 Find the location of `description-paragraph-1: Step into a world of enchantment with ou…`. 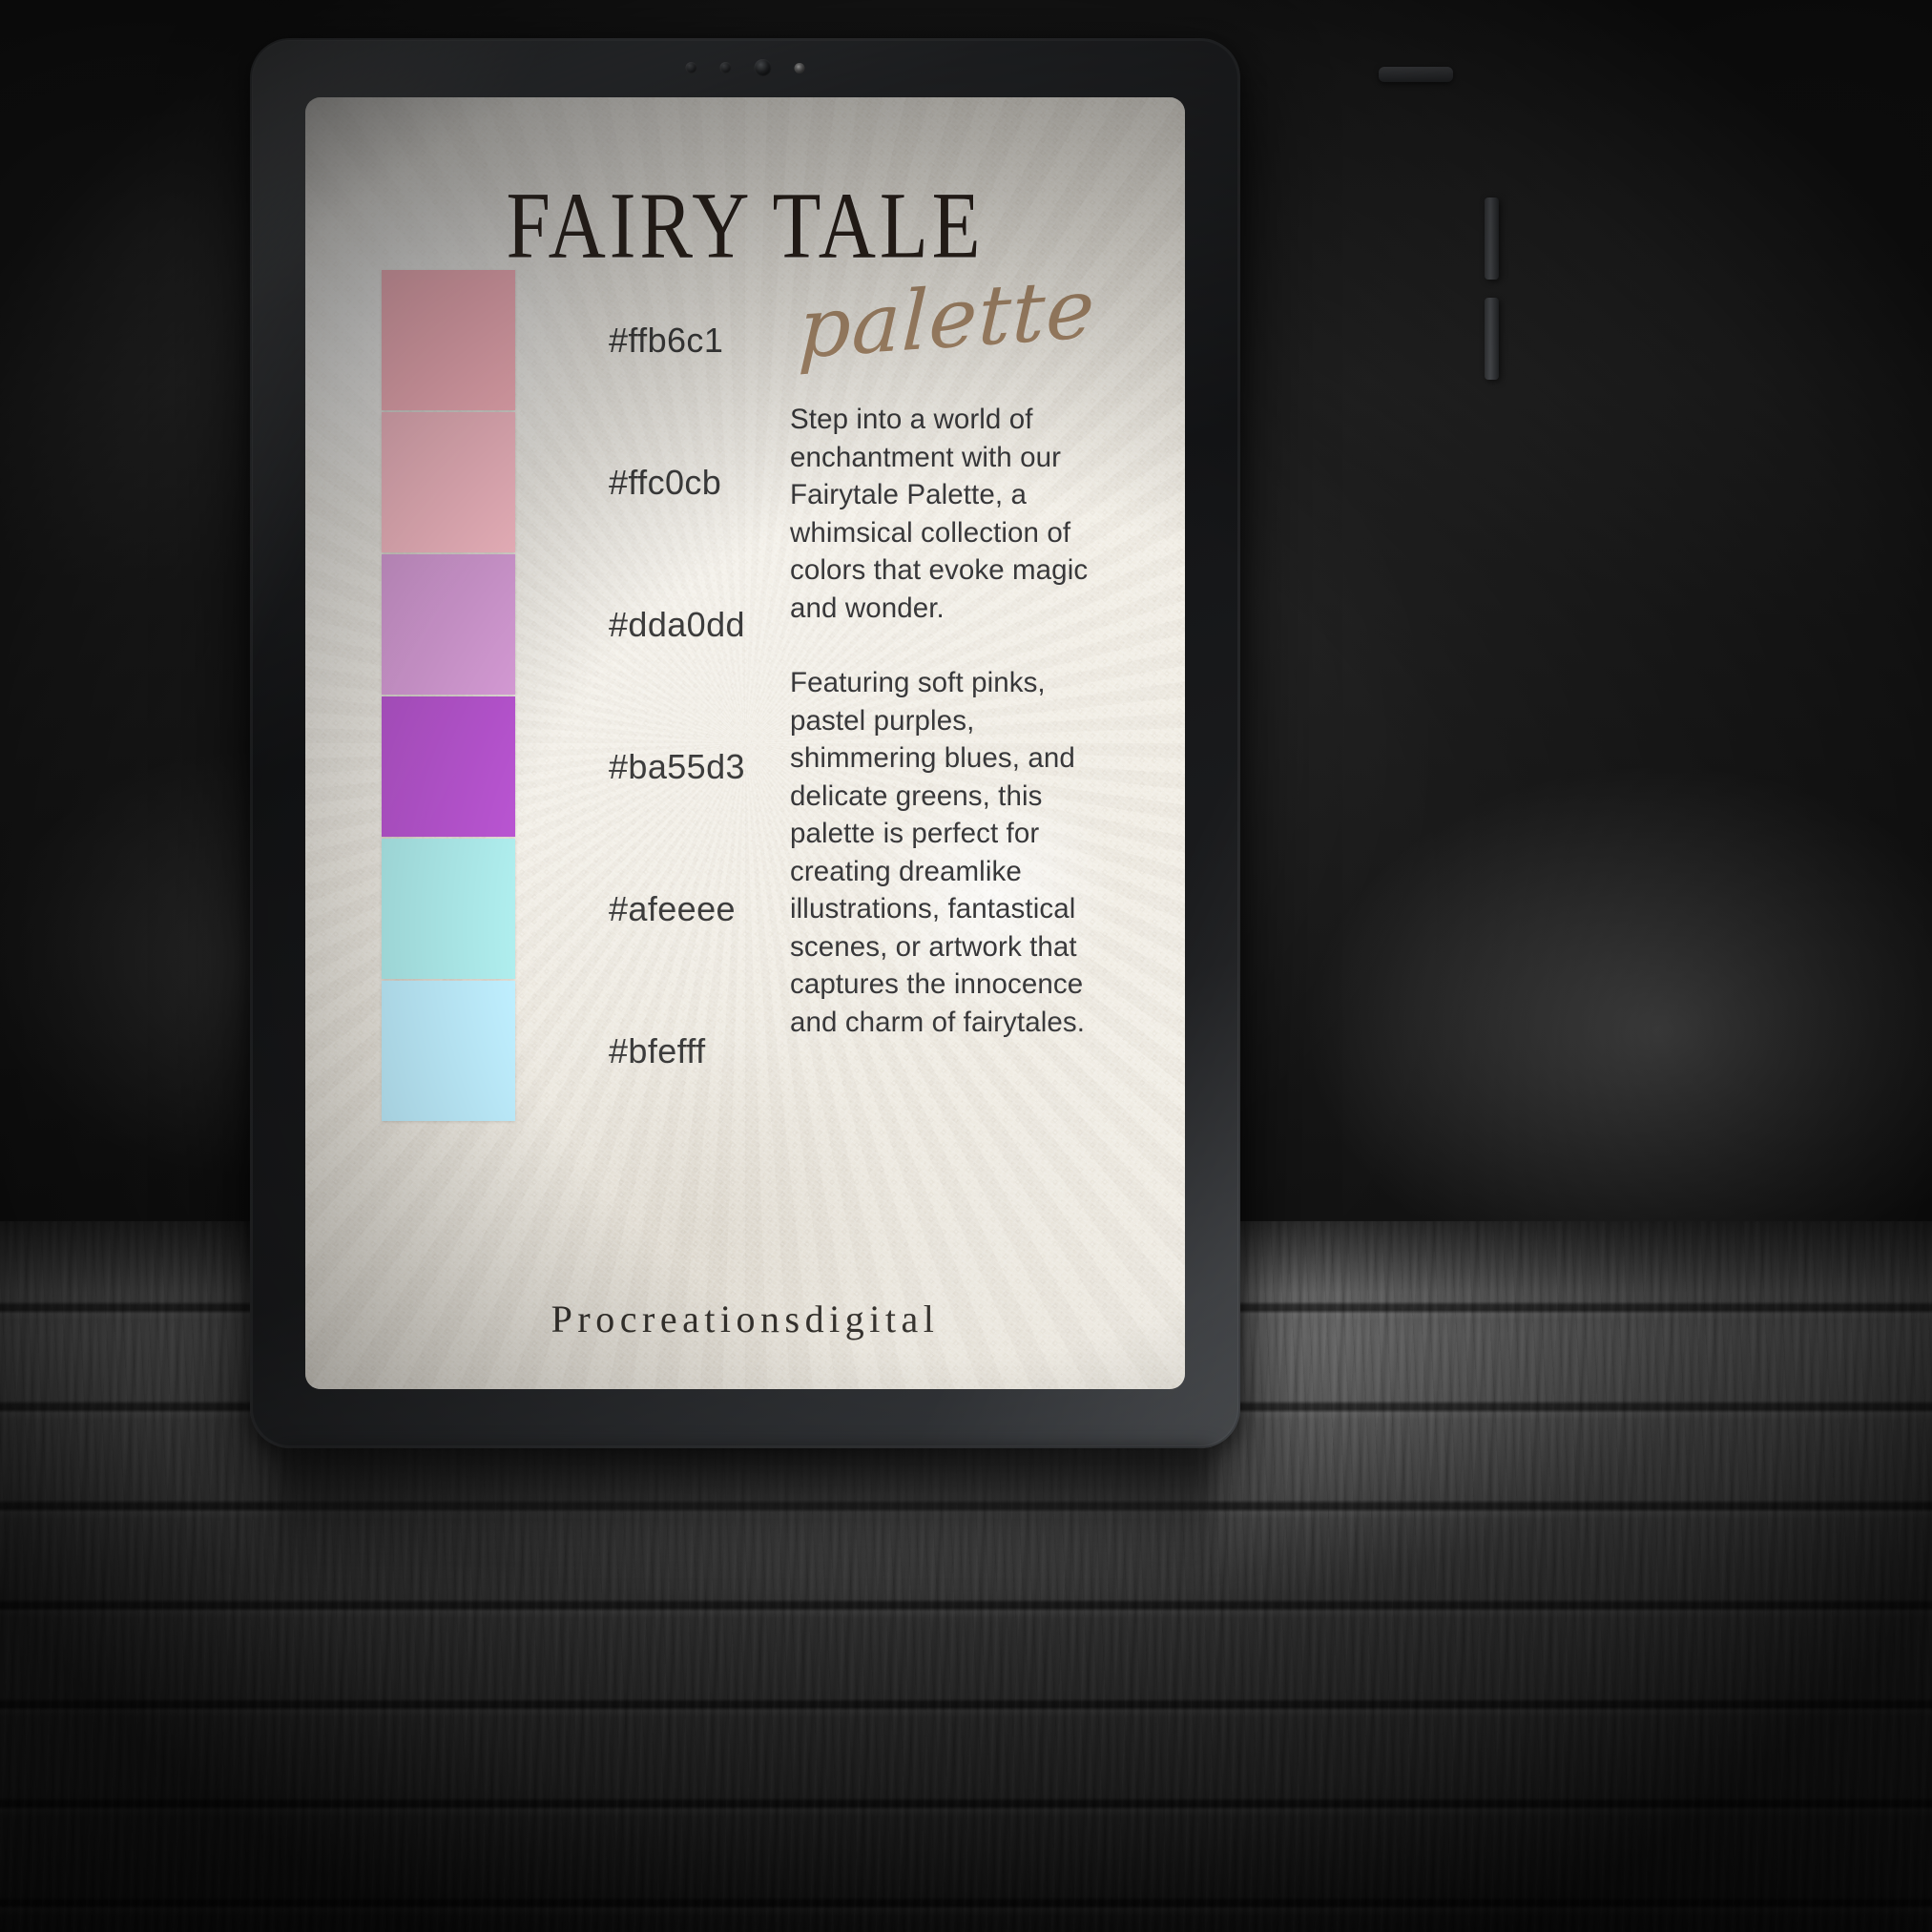

description-paragraph-1: Step into a world of enchantment with ou… is located at coordinates (939, 514).